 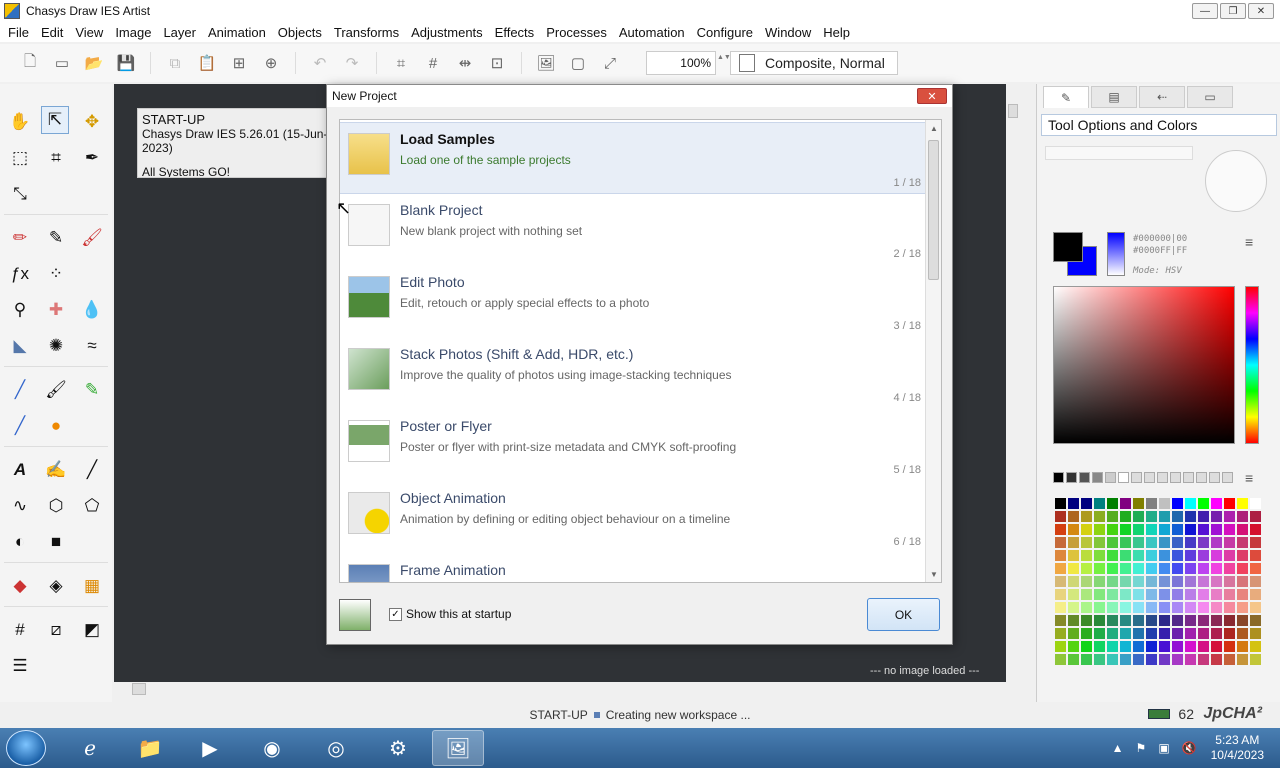 What do you see at coordinates (933, 351) in the screenshot?
I see `list-scrollbar: ▲ ▼` at bounding box center [933, 351].